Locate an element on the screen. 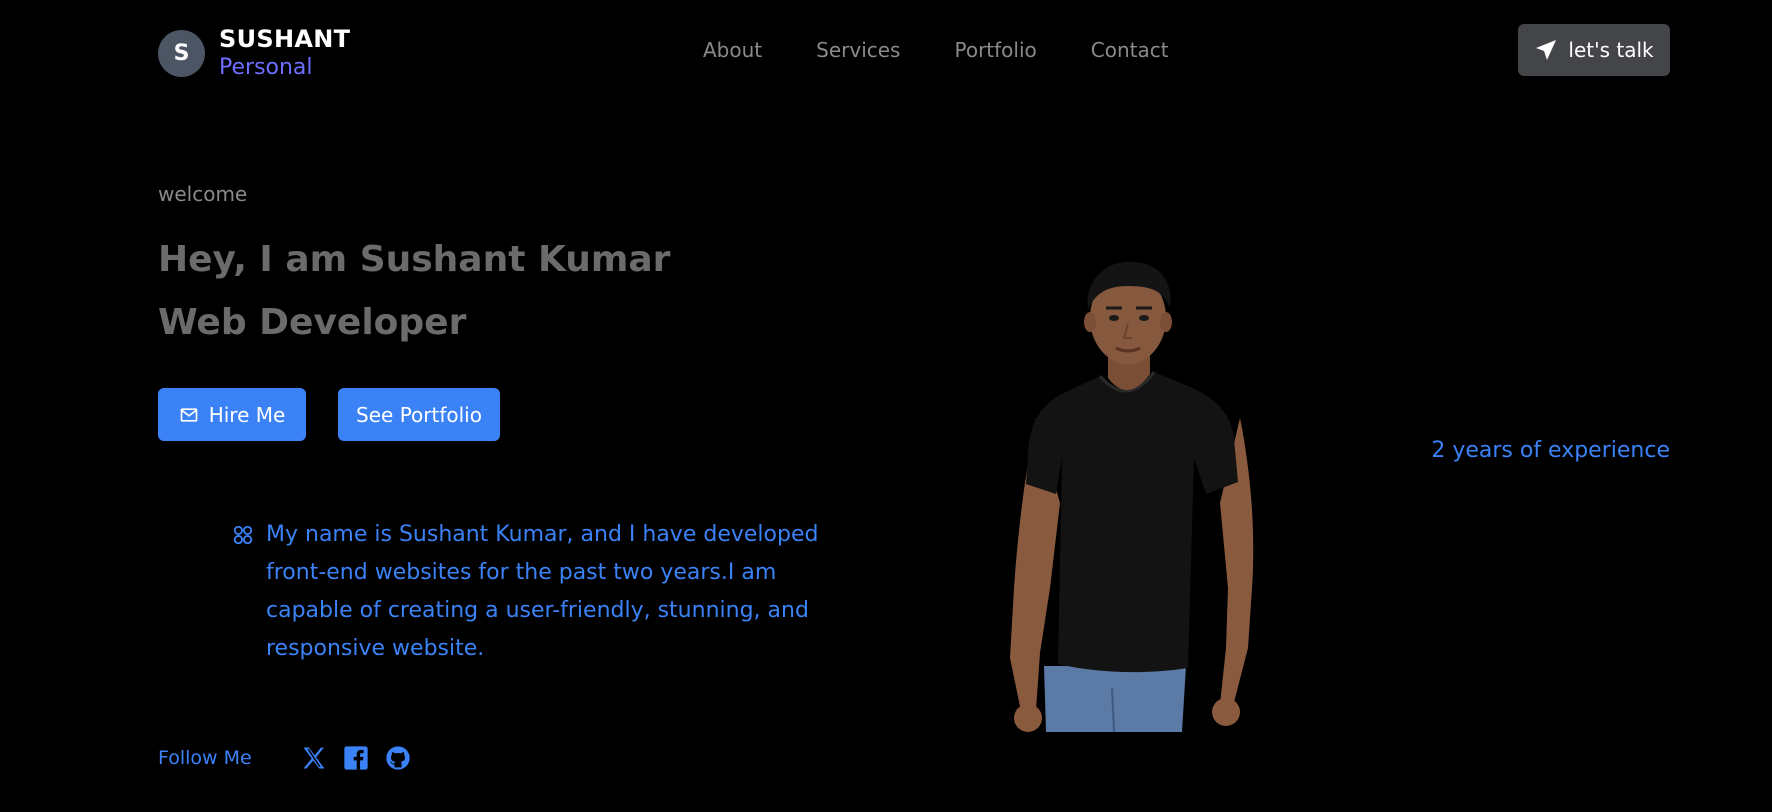  github-icon is located at coordinates (398, 758).